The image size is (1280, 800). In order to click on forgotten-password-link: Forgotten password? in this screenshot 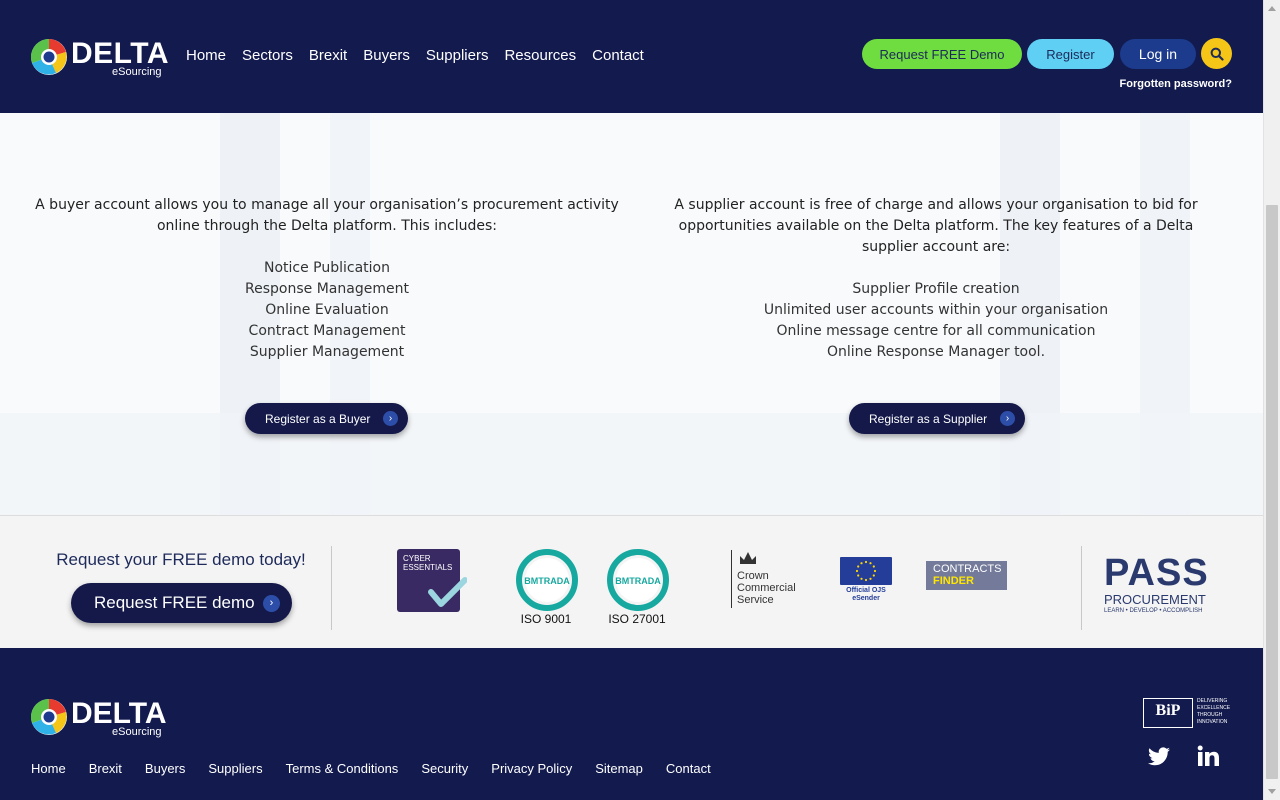, I will do `click(1171, 84)`.